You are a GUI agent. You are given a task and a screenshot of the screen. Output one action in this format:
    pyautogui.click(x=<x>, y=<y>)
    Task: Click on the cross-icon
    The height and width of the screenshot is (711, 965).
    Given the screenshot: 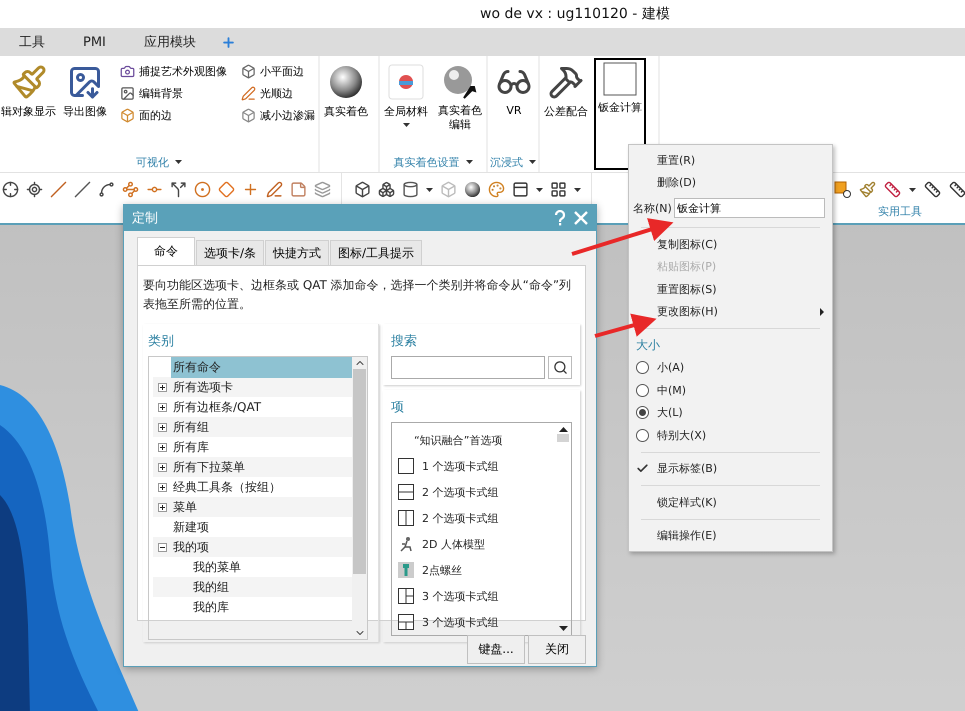 What is the action you would take?
    pyautogui.click(x=250, y=189)
    